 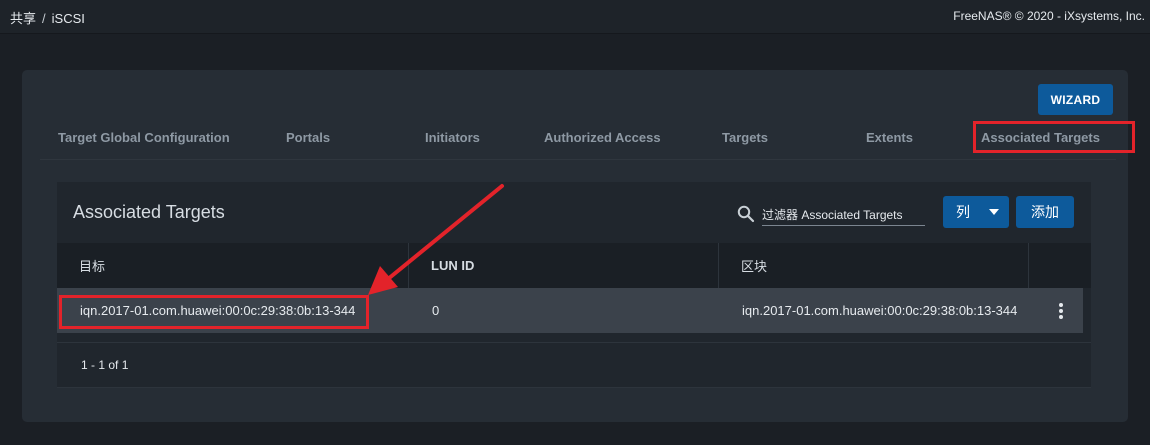 What do you see at coordinates (308, 137) in the screenshot?
I see `tab-portals: Portals` at bounding box center [308, 137].